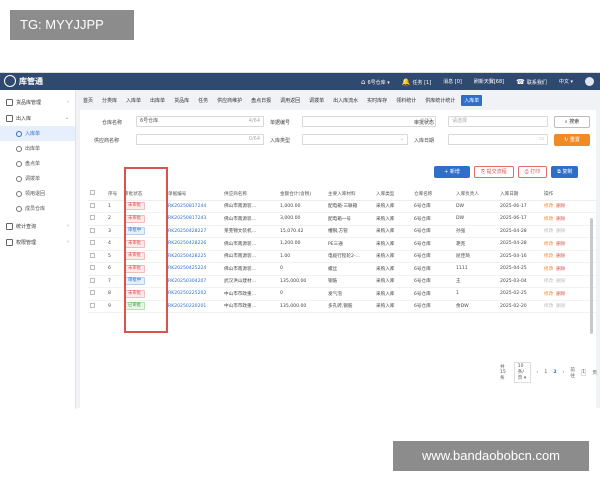 Image resolution: width=600 pixels, height=480 pixels. Describe the element at coordinates (23, 81) in the screenshot. I see `logo: 库管通` at that location.